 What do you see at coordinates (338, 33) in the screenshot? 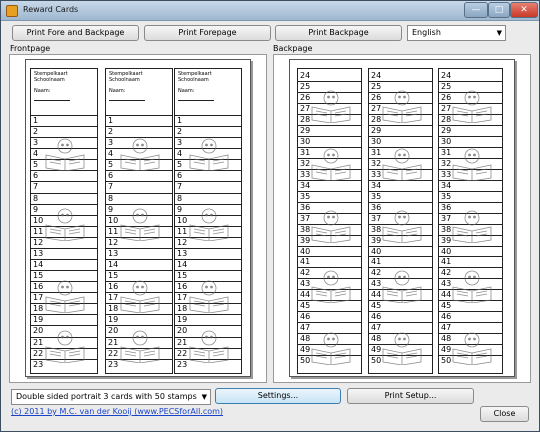
I see `print-backpage-button: Print Backpage` at bounding box center [338, 33].